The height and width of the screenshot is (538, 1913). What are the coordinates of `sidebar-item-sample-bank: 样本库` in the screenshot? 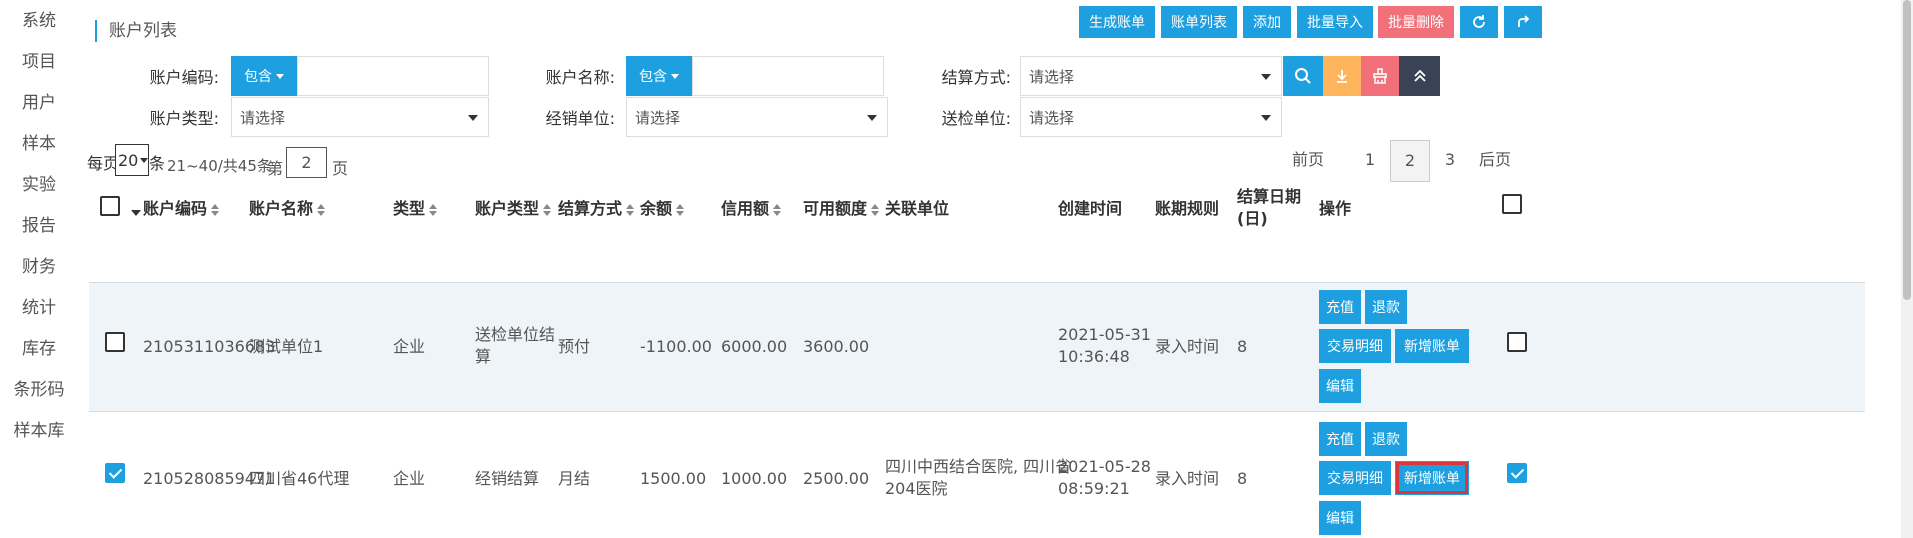 It's located at (39, 431).